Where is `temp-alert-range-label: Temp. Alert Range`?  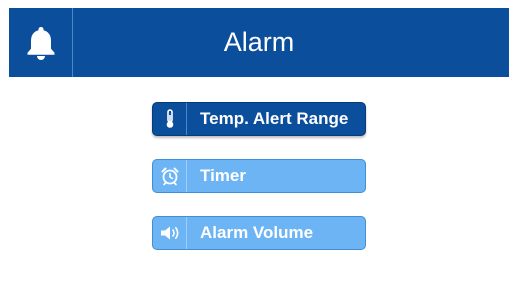 temp-alert-range-label: Temp. Alert Range is located at coordinates (274, 118).